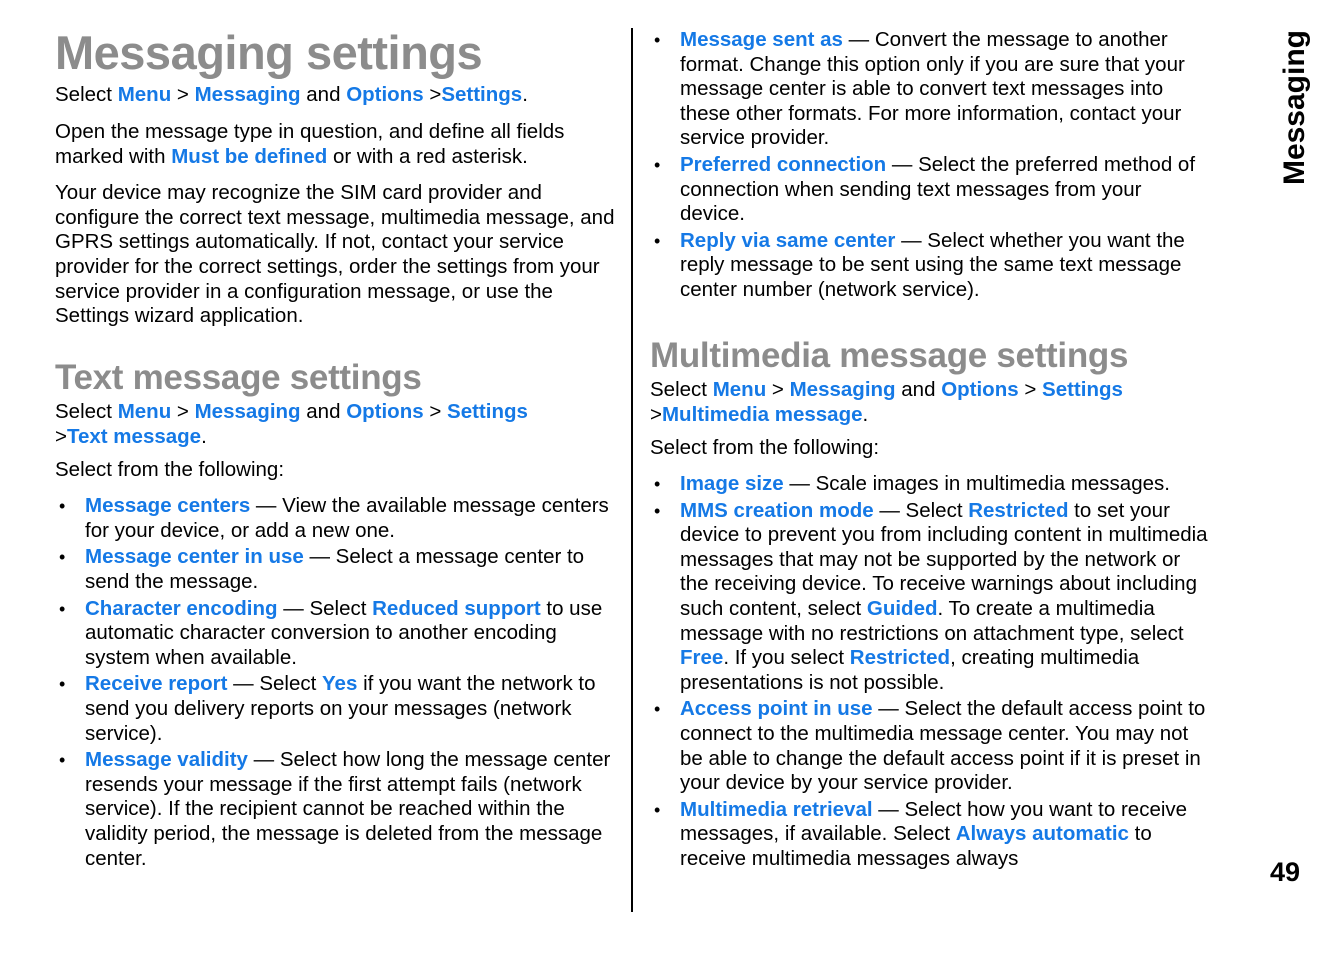 Image resolution: width=1322 pixels, height=954 pixels. I want to click on chapter-side-tab: Messaging, so click(1294, 108).